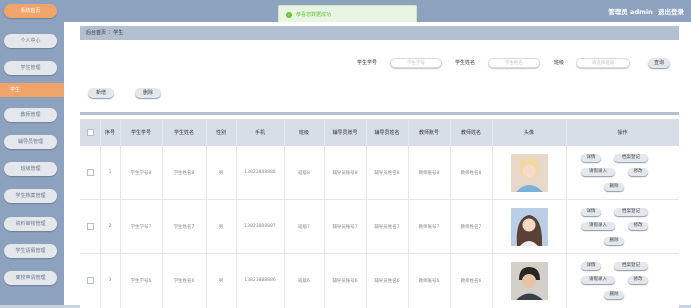  What do you see at coordinates (471, 227) in the screenshot?
I see `cell-teacher-name: 教师姓名7` at bounding box center [471, 227].